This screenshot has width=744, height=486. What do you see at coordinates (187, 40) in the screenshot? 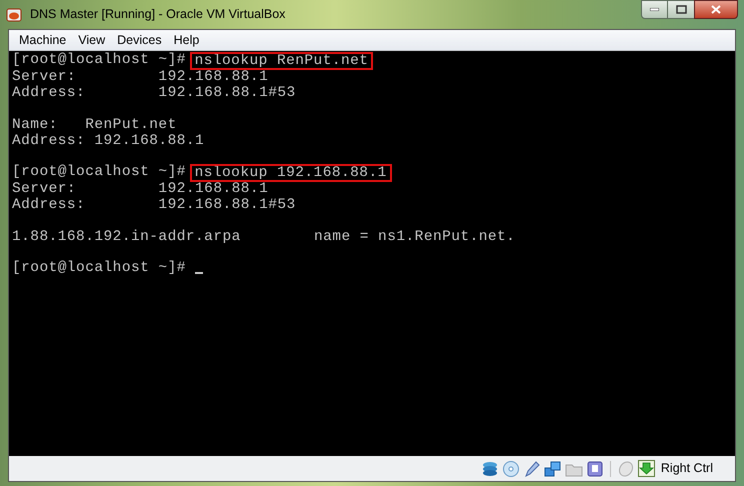
I see `menu-item: Help` at bounding box center [187, 40].